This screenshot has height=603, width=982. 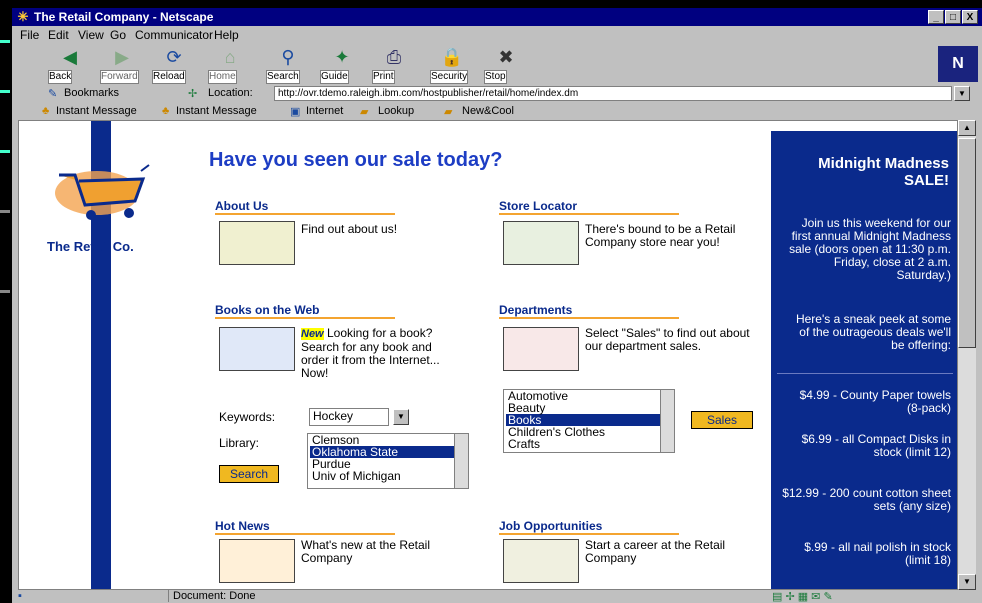 What do you see at coordinates (883, 172) in the screenshot?
I see `promo-heading: Midnight Madness SALE!` at bounding box center [883, 172].